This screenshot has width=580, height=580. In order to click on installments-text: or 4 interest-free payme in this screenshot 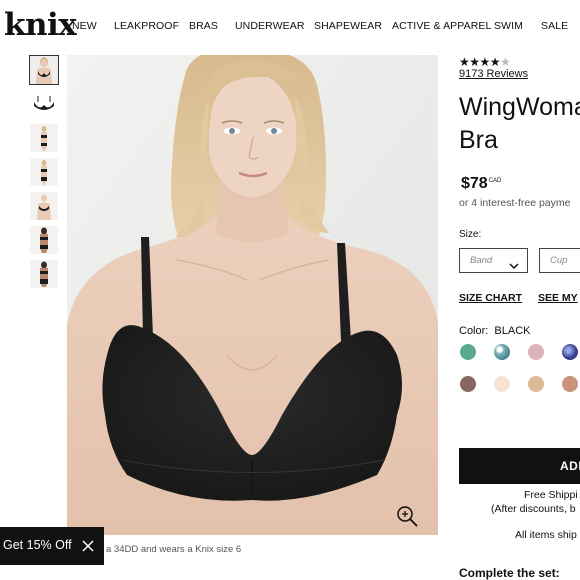, I will do `click(515, 203)`.